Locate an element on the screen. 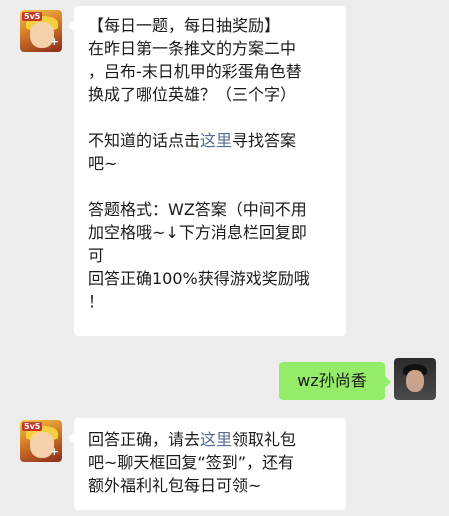  message-line: 答题格式：WZ答案（中间不用 is located at coordinates (197, 209).